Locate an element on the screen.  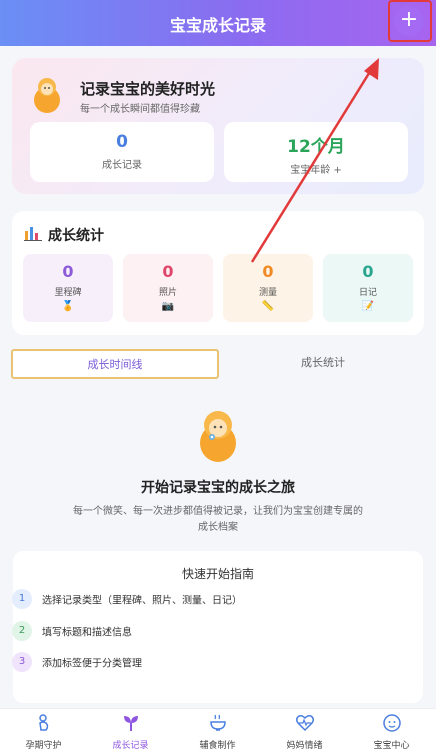
nav-label: 孕期守护 is located at coordinates (43, 745).